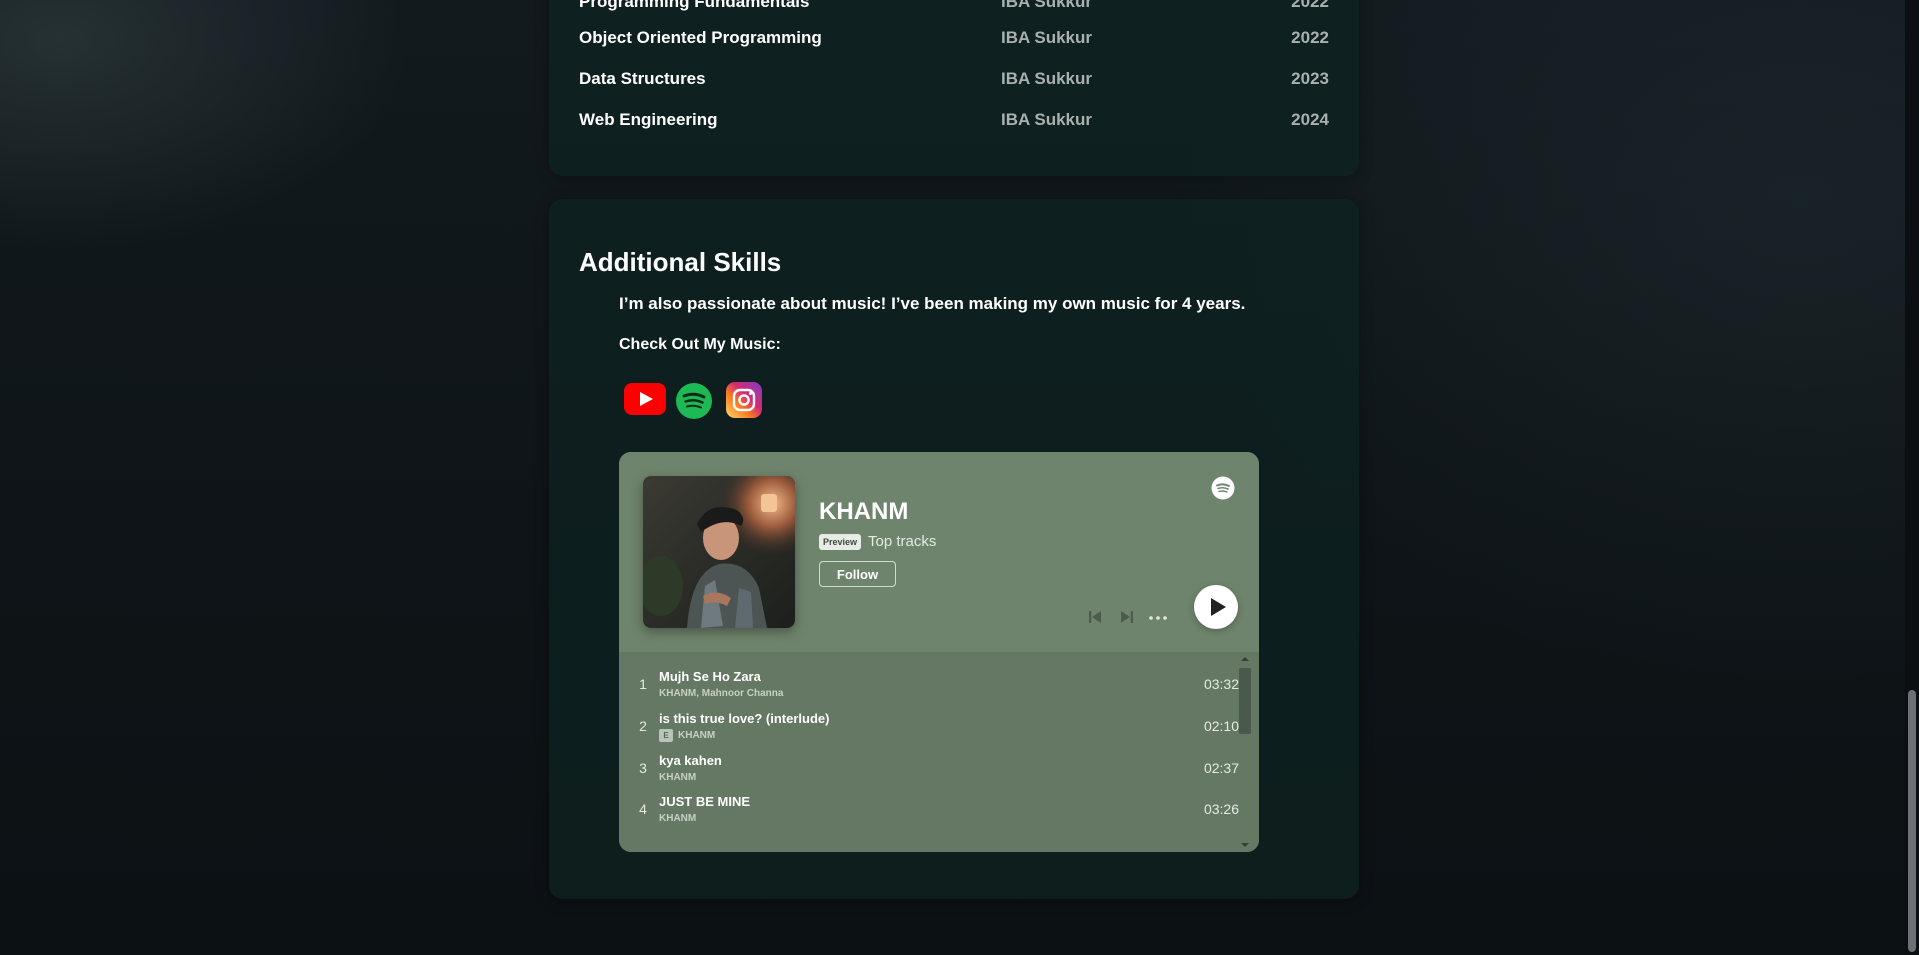 This screenshot has width=1919, height=955. I want to click on artist-name: KHANM, so click(863, 512).